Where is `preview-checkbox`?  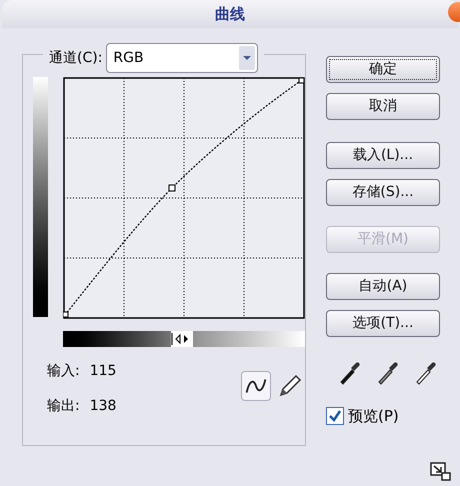
preview-checkbox is located at coordinates (335, 416).